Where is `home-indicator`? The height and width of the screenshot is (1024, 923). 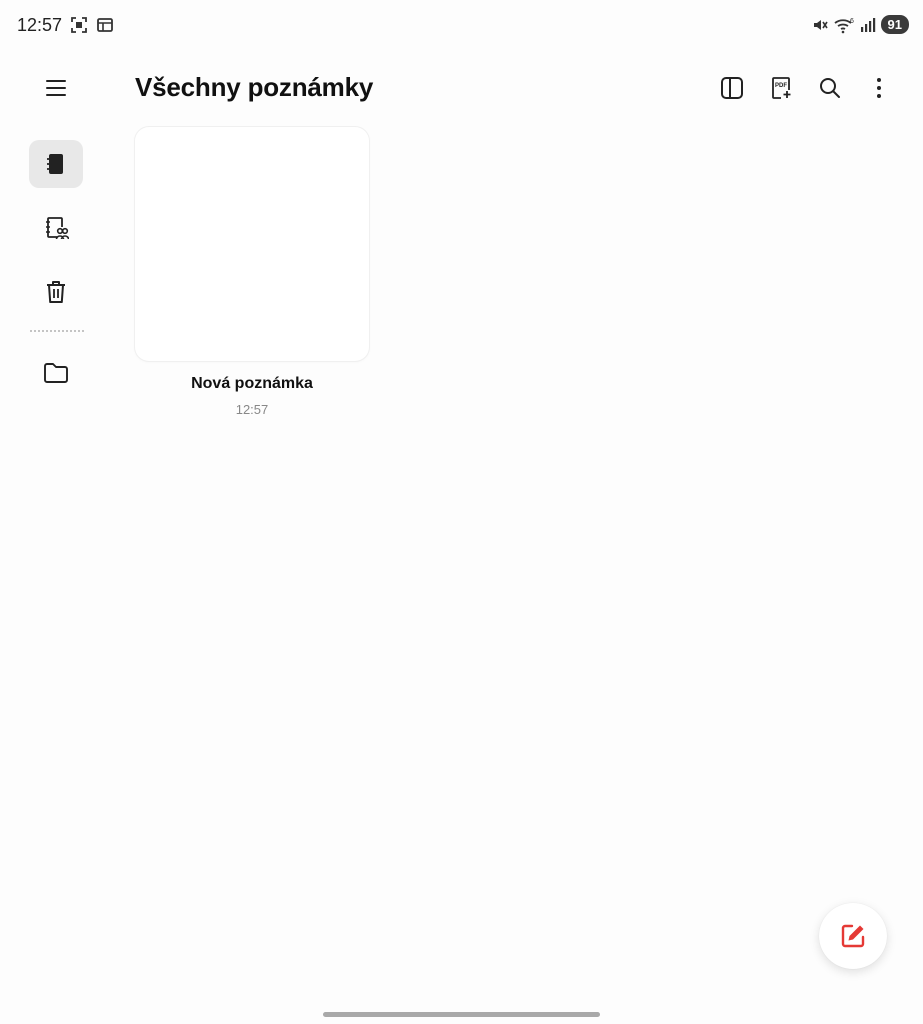
home-indicator is located at coordinates (461, 1014).